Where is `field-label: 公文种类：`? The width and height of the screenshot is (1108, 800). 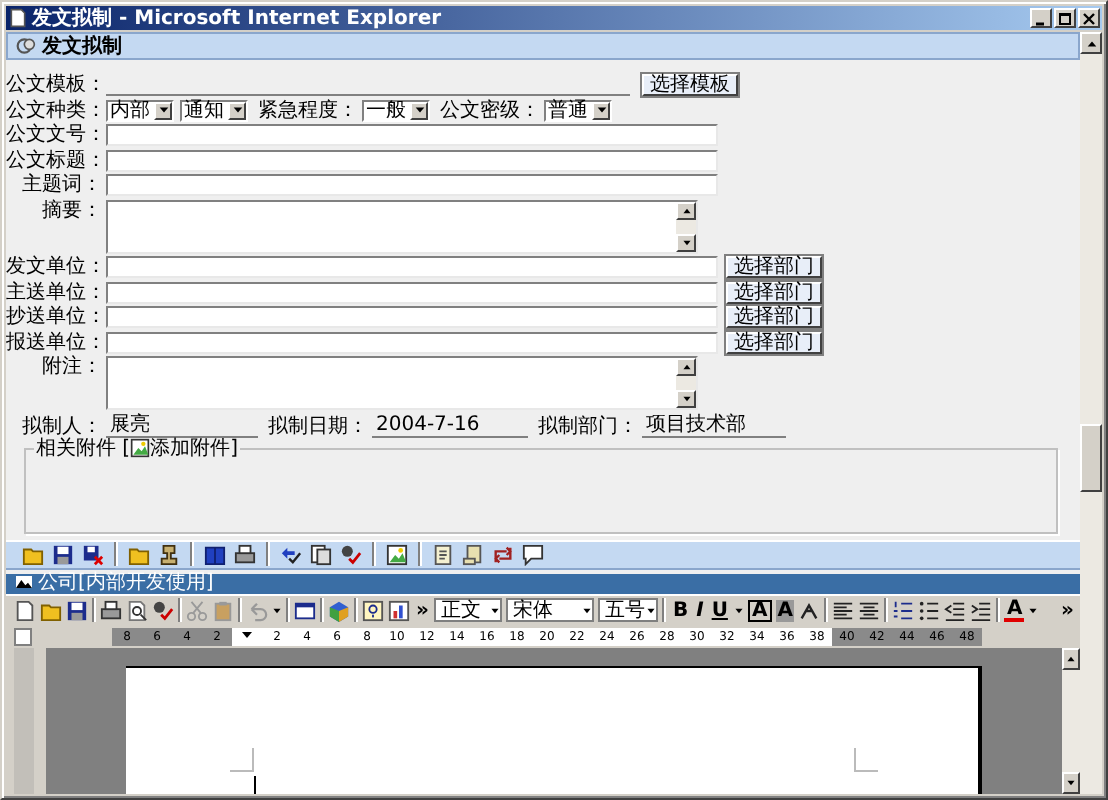 field-label: 公文种类： is located at coordinates (56, 110).